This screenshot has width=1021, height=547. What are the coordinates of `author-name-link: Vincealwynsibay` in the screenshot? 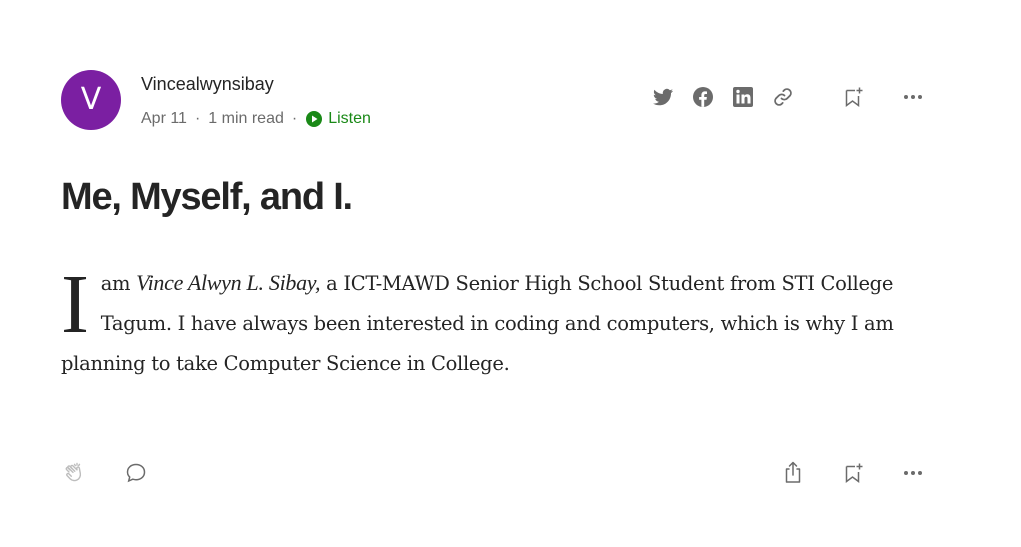 It's located at (207, 84).